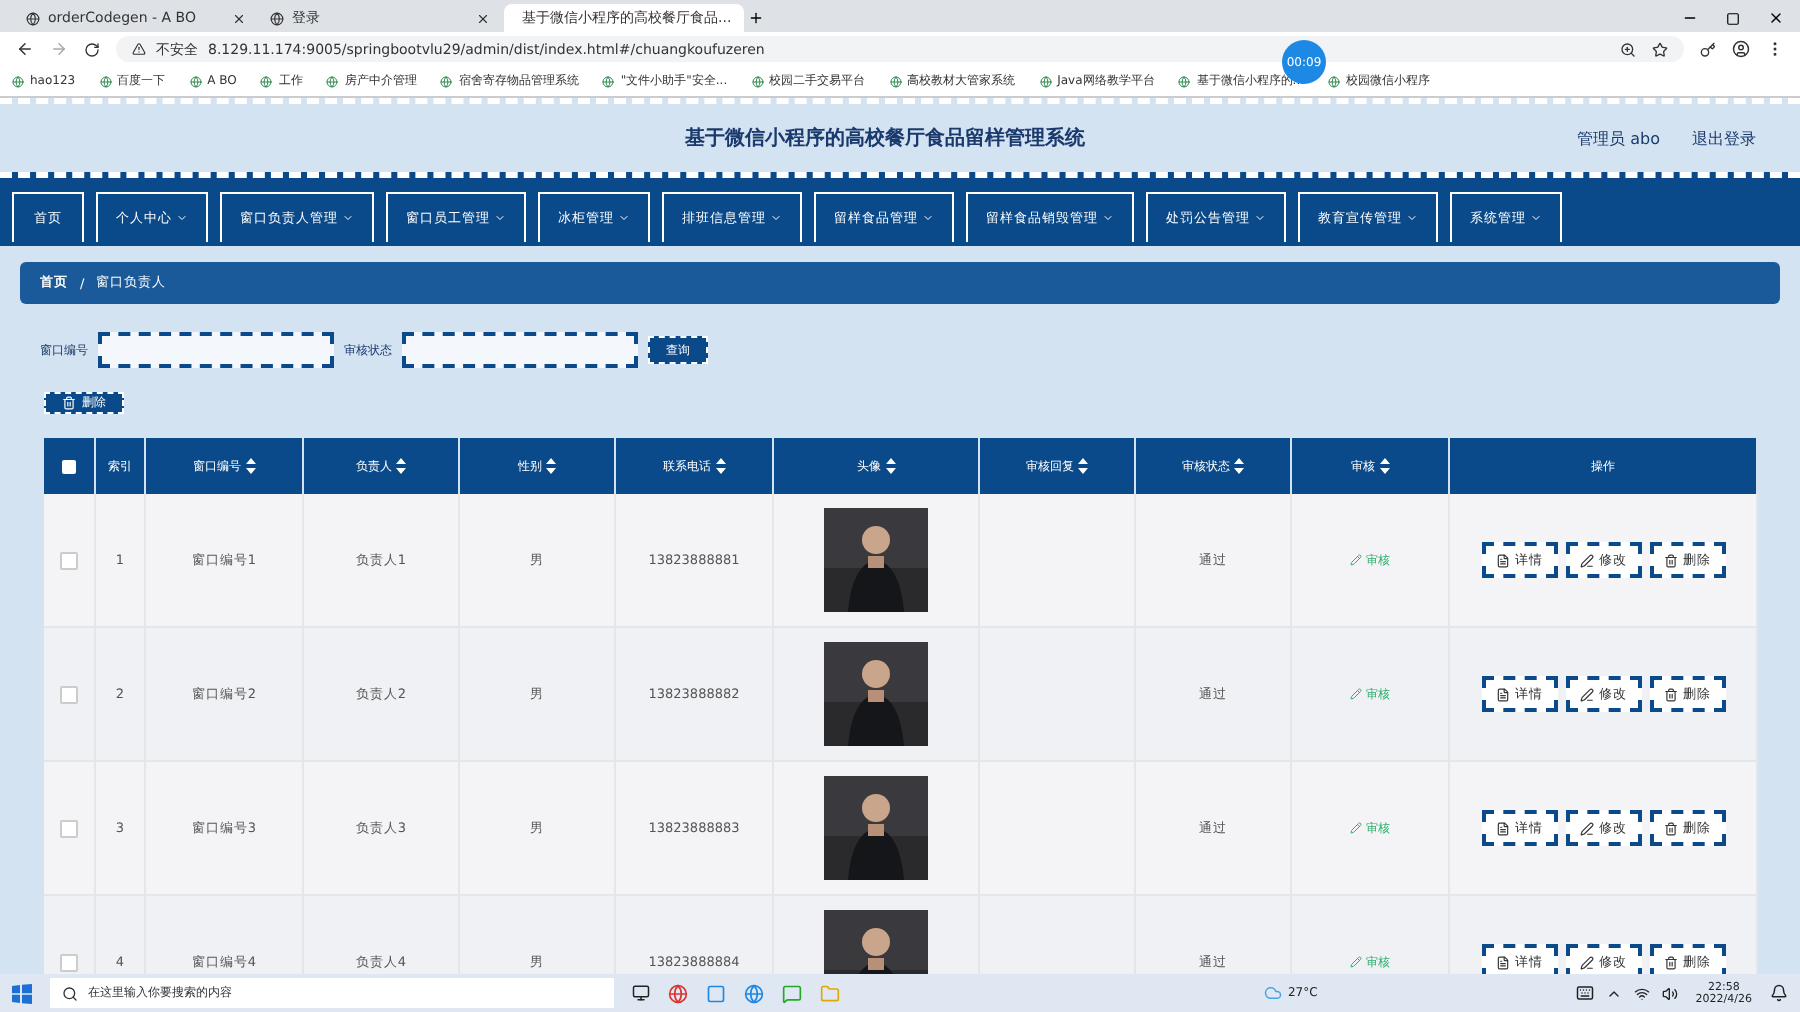 The width and height of the screenshot is (1800, 1012). Describe the element at coordinates (1660, 49) in the screenshot. I see `star-icon` at that location.